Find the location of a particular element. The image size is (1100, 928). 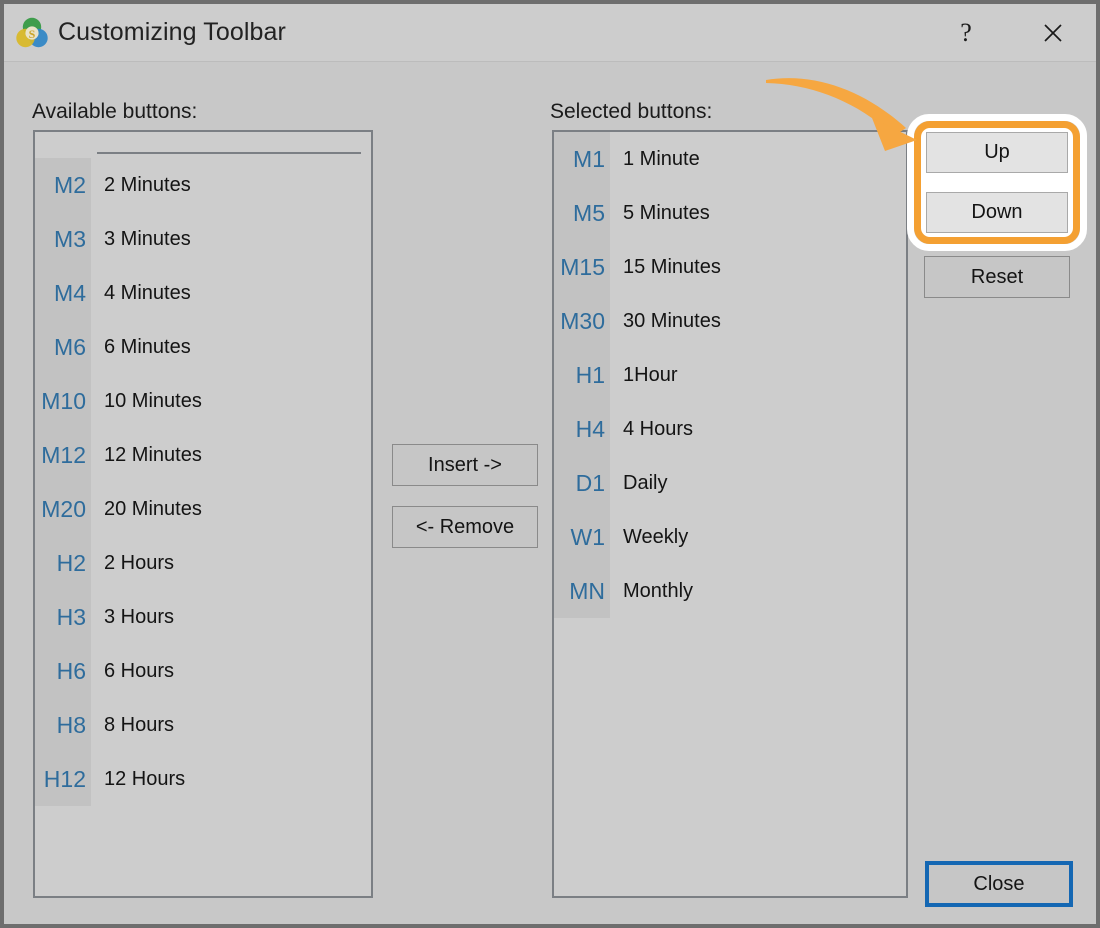

window-title: Customizing Toolbar is located at coordinates (172, 32).